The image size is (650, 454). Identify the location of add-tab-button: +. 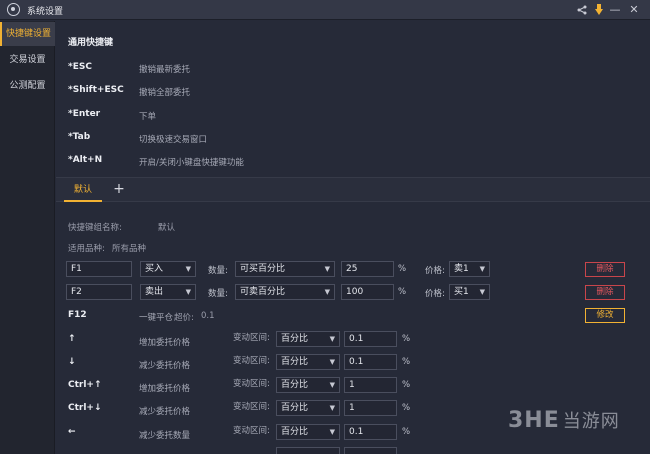
(119, 190).